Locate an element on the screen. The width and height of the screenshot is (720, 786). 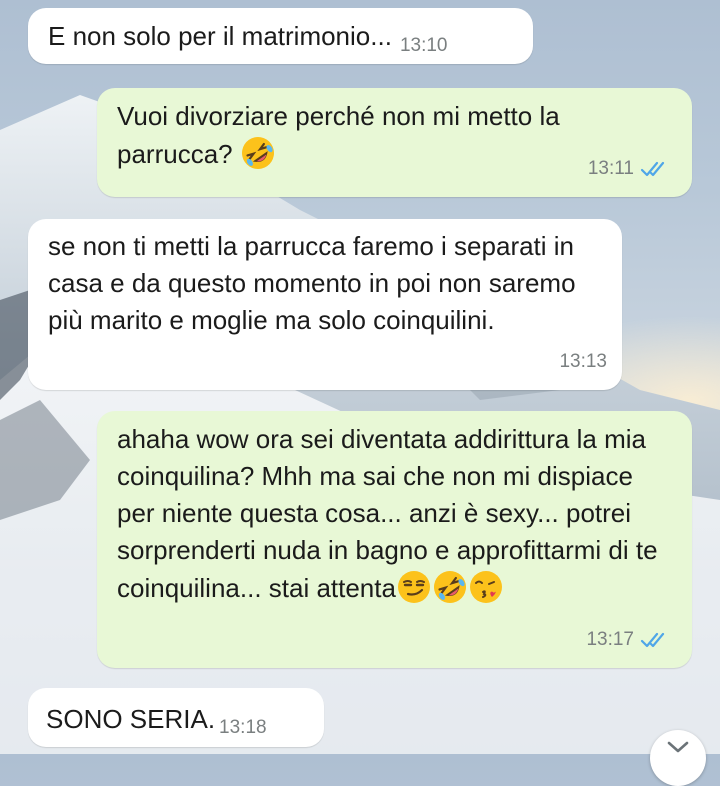
message-meta: 13:18 is located at coordinates (243, 727).